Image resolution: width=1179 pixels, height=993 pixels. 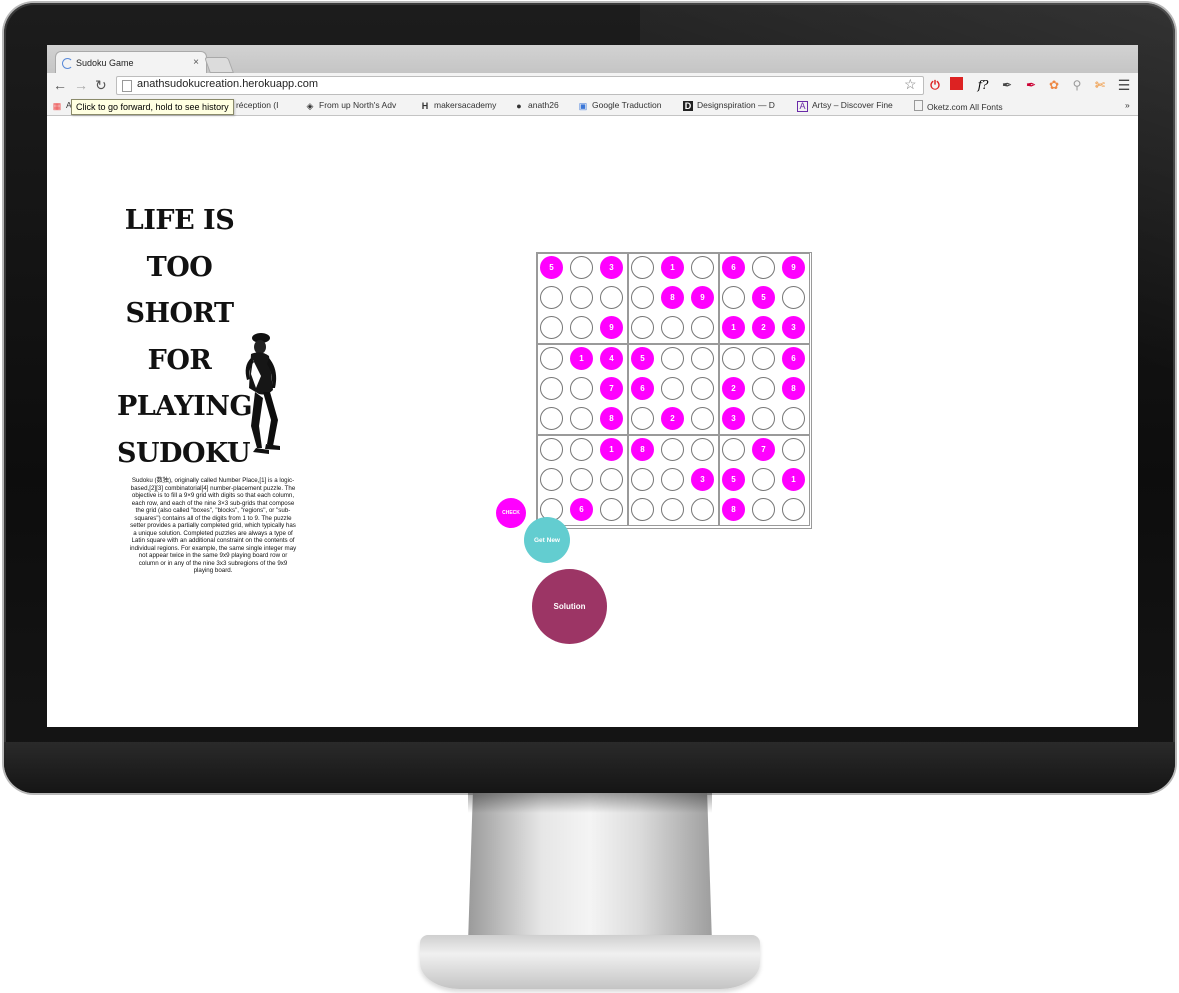 I want to click on new-tab-button, so click(x=219, y=65).